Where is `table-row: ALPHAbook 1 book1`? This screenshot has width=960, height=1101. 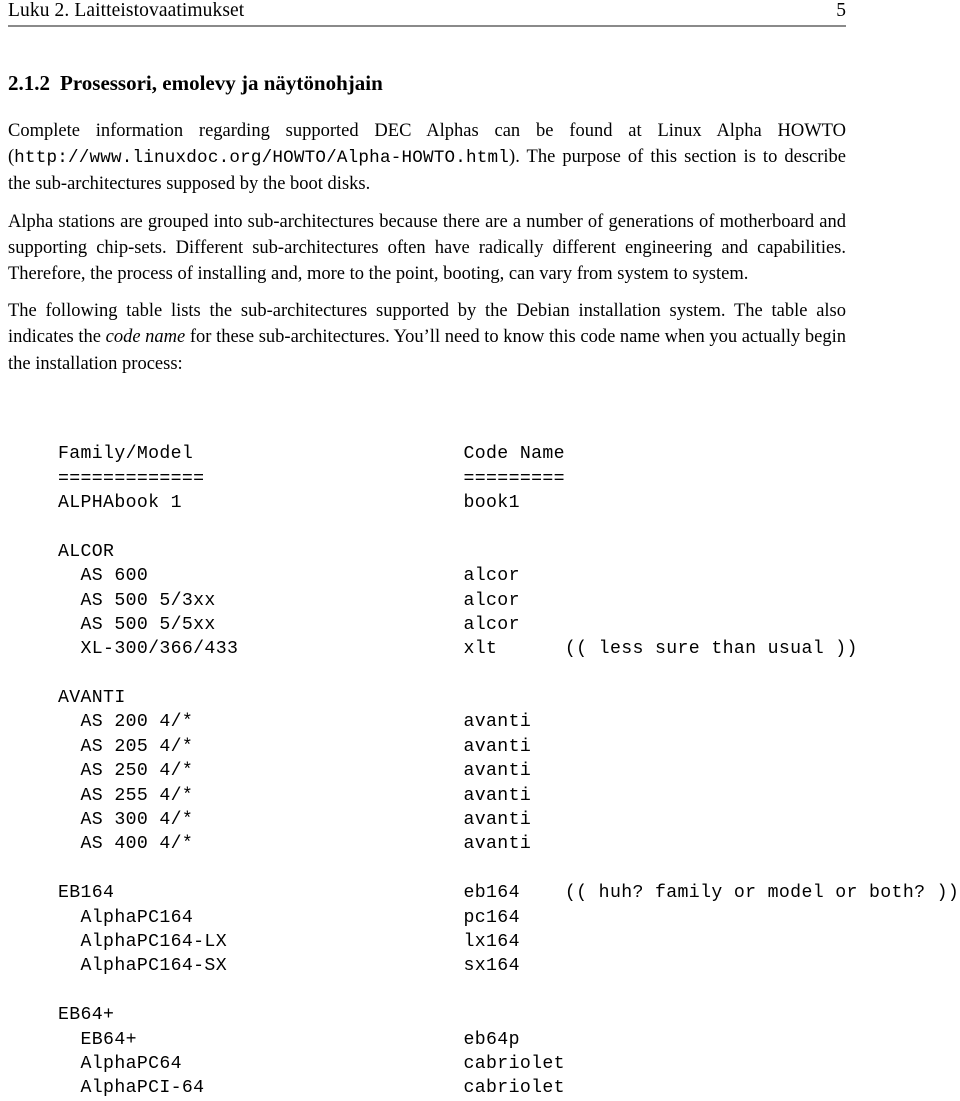
table-row: ALPHAbook 1 book1 is located at coordinates (289, 502).